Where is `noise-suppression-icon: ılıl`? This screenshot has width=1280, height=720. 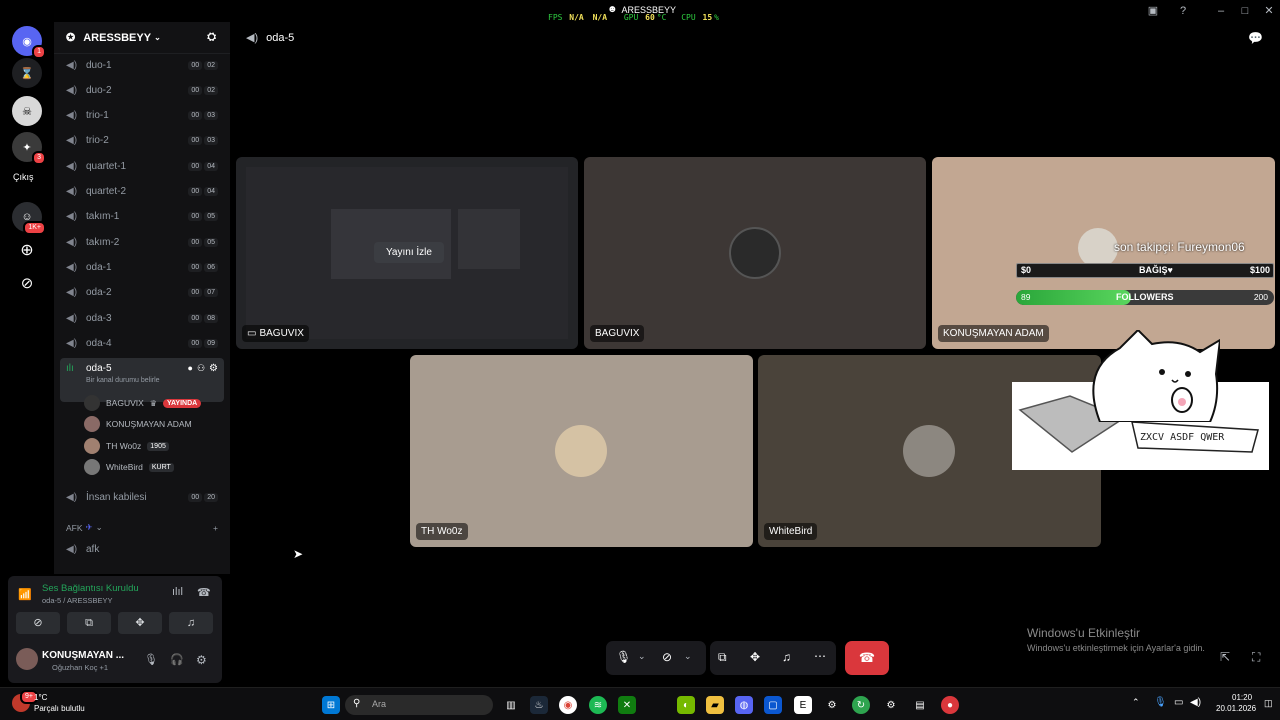 noise-suppression-icon: ılıl is located at coordinates (177, 592).